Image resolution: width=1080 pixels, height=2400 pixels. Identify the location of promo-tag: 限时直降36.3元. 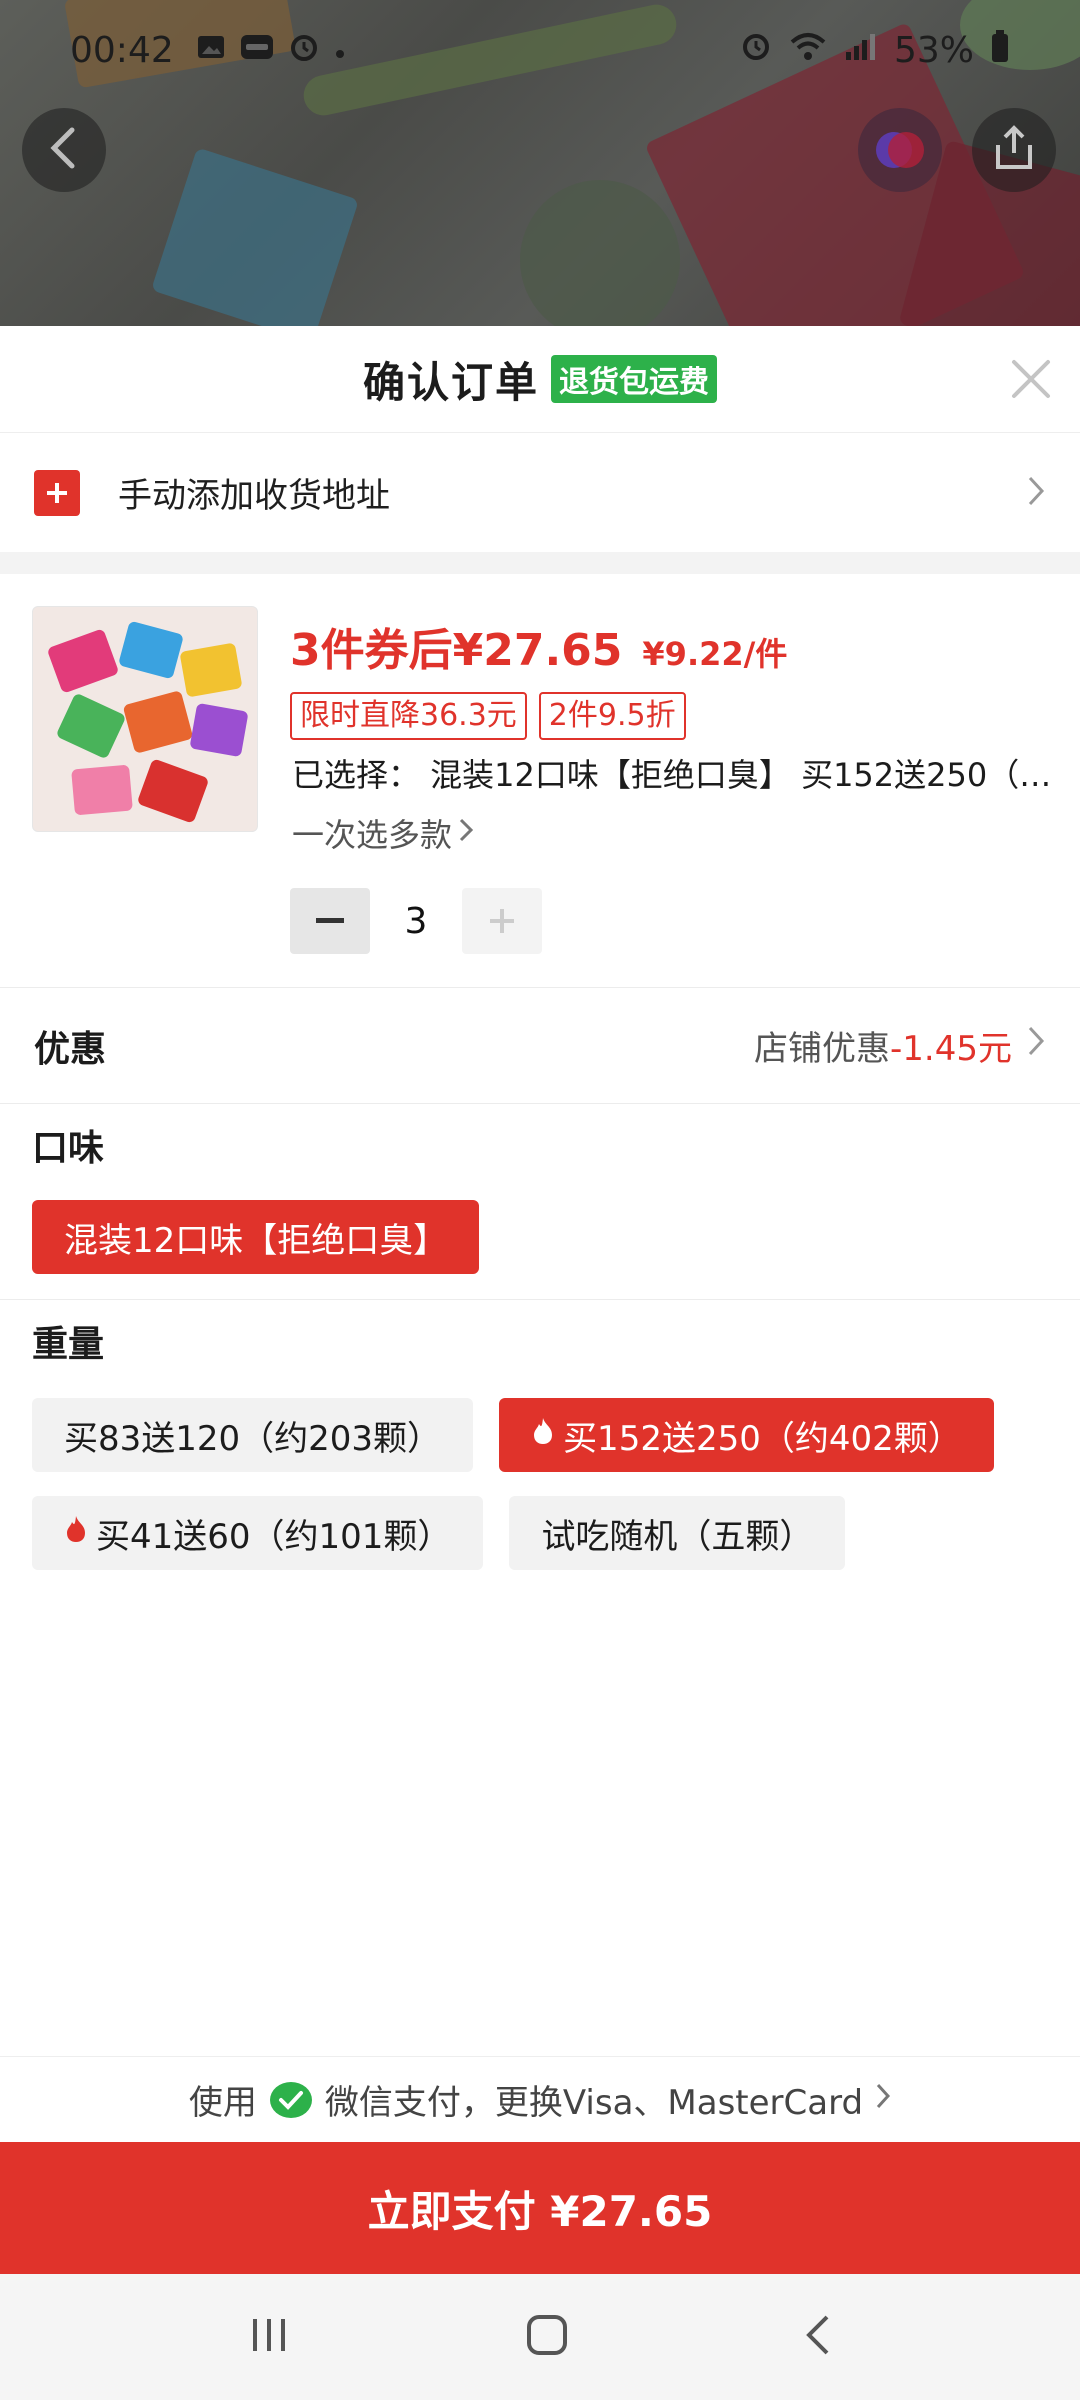
(408, 716).